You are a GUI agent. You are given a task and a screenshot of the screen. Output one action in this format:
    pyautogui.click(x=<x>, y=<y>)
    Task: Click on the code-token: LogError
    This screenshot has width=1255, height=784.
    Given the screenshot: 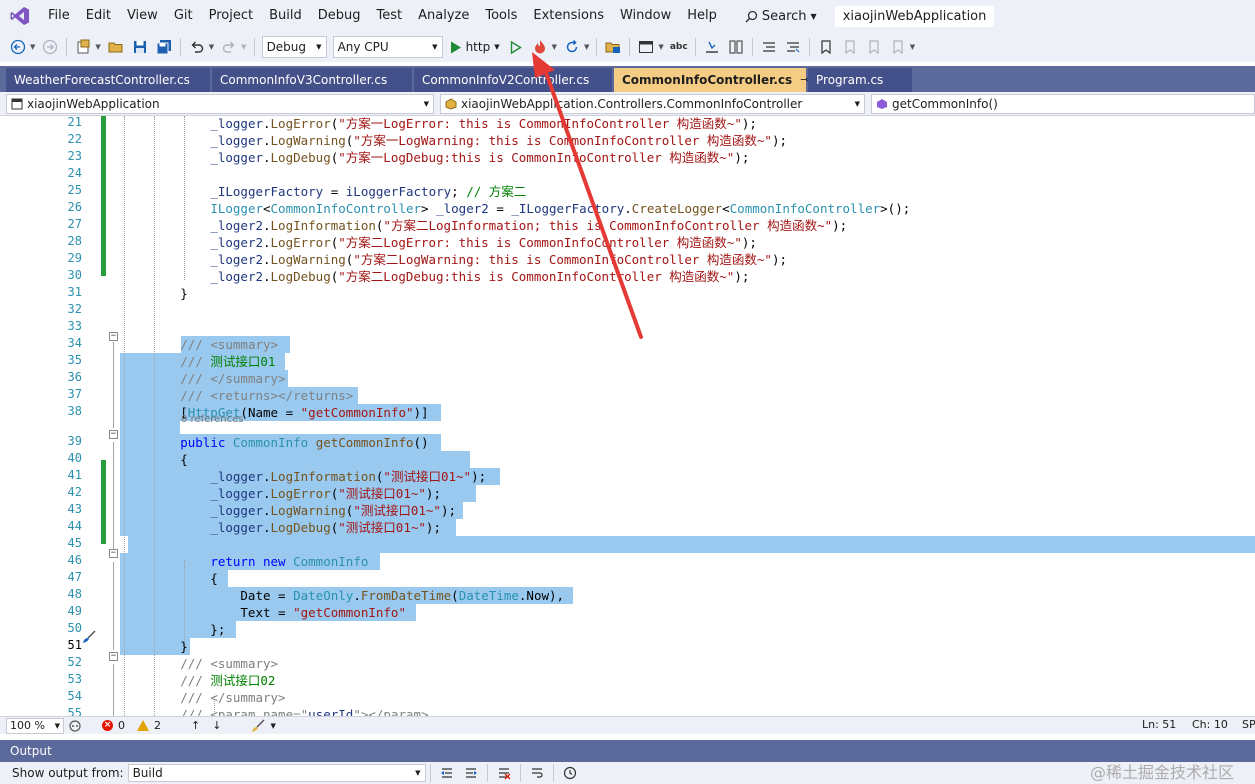 What is the action you would take?
    pyautogui.click(x=300, y=493)
    